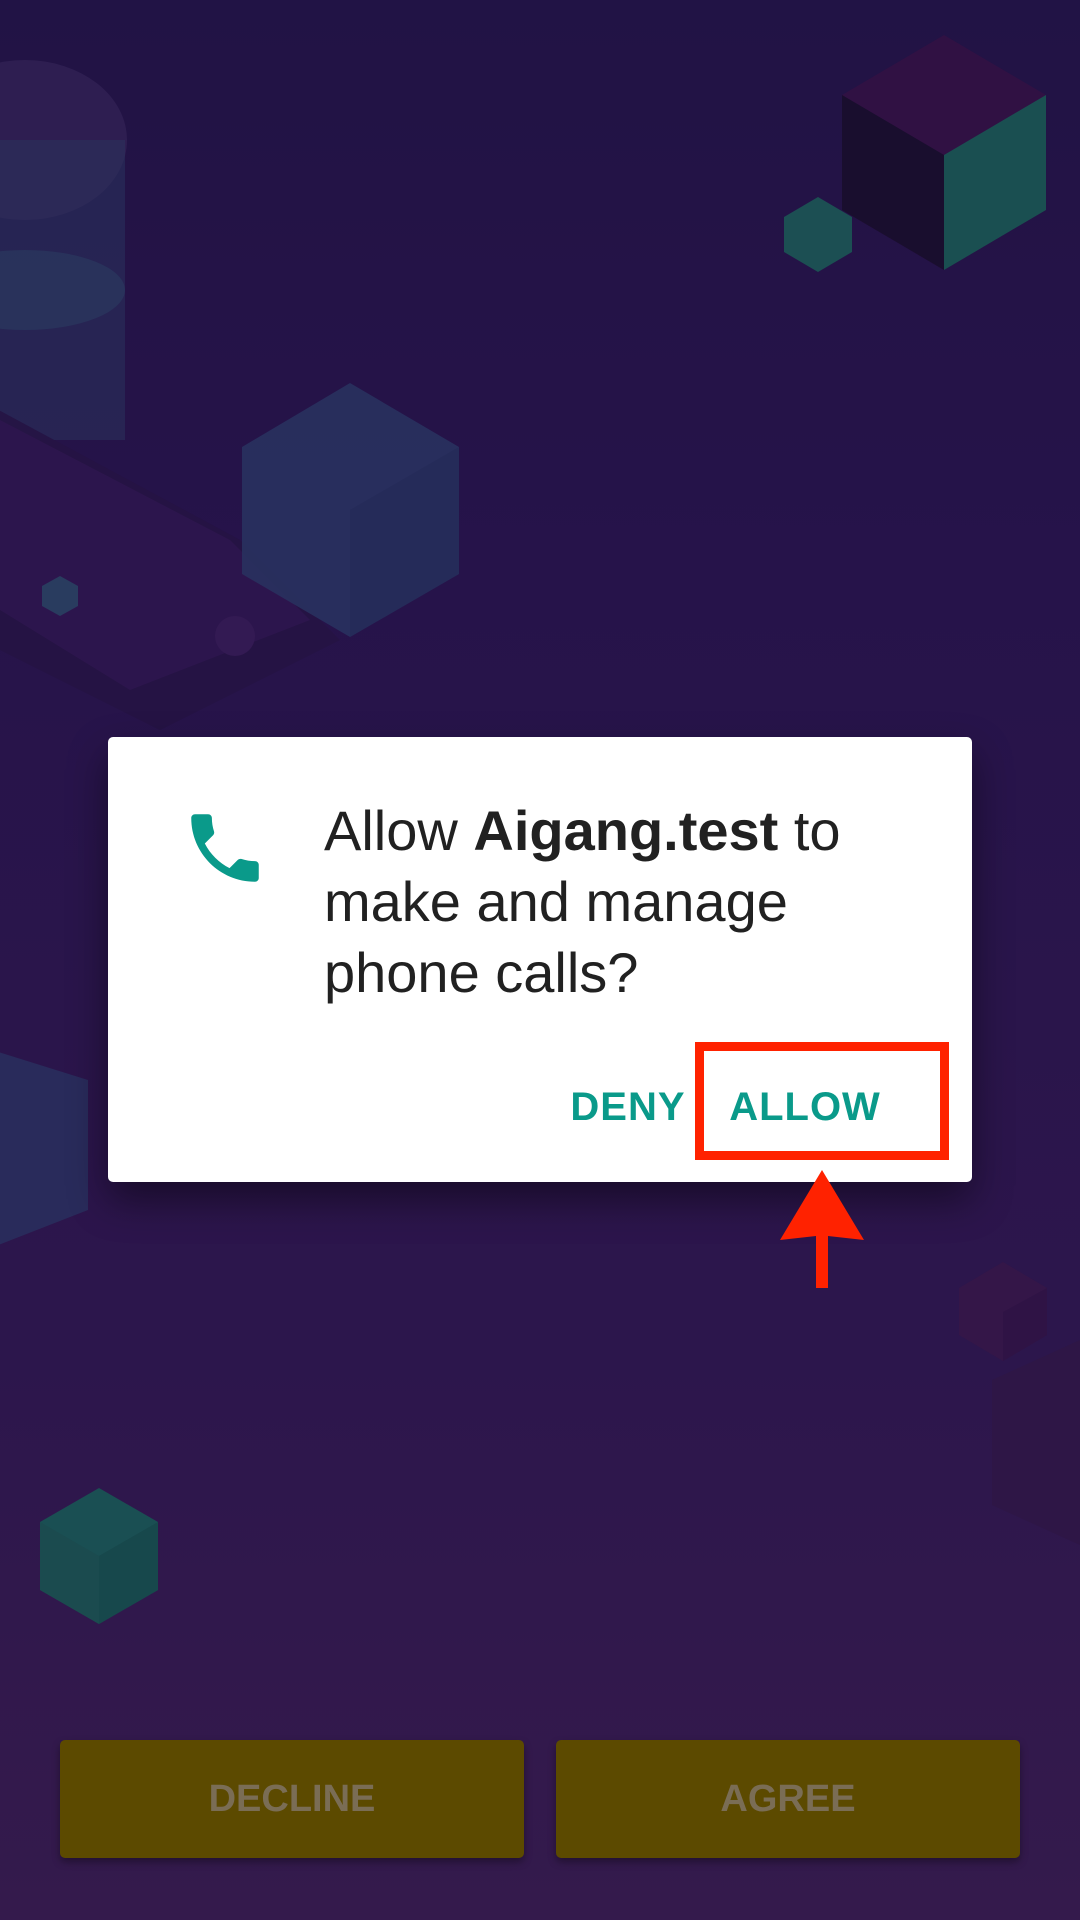 The height and width of the screenshot is (1920, 1080). What do you see at coordinates (292, 1799) in the screenshot?
I see `decline-button: DECLINE` at bounding box center [292, 1799].